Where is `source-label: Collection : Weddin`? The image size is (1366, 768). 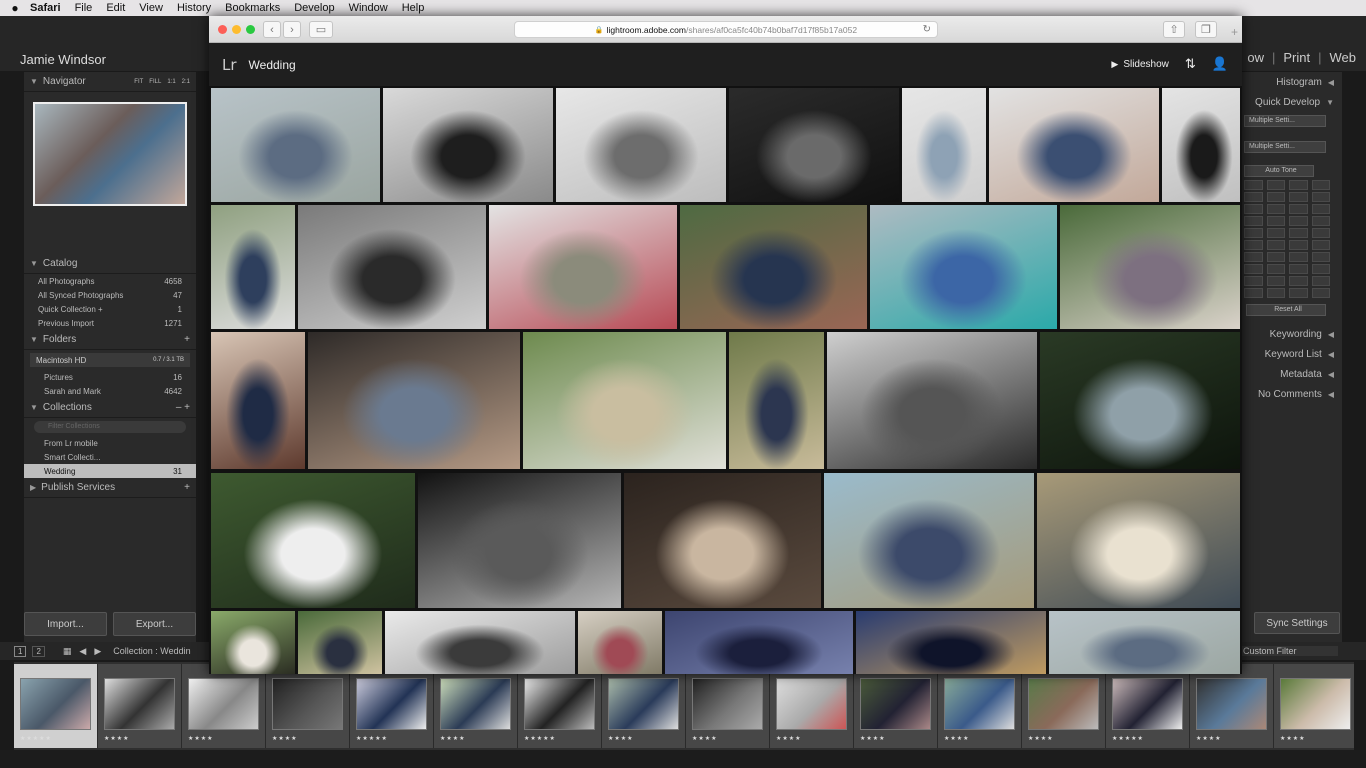 source-label: Collection : Weddin is located at coordinates (151, 651).